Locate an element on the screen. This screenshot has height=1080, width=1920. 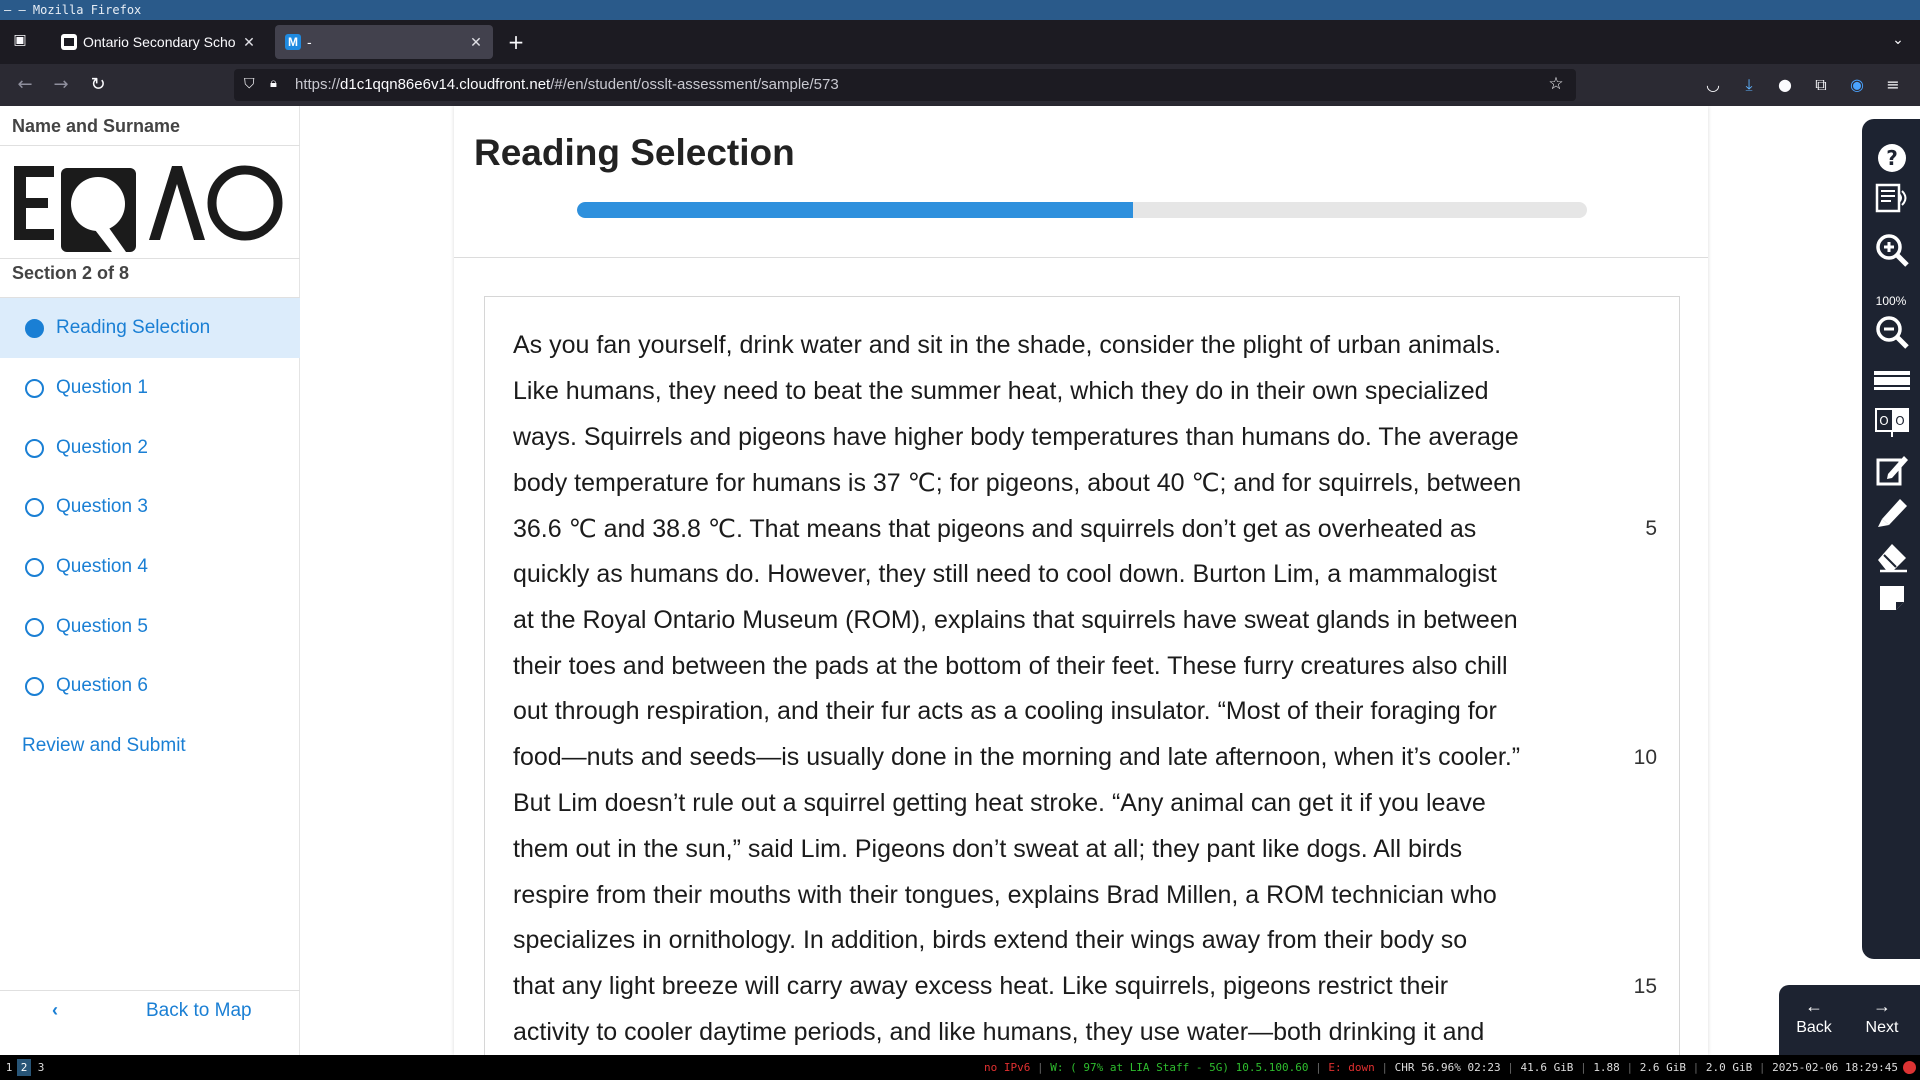
forward-arrow-icon: → is located at coordinates (61, 85).